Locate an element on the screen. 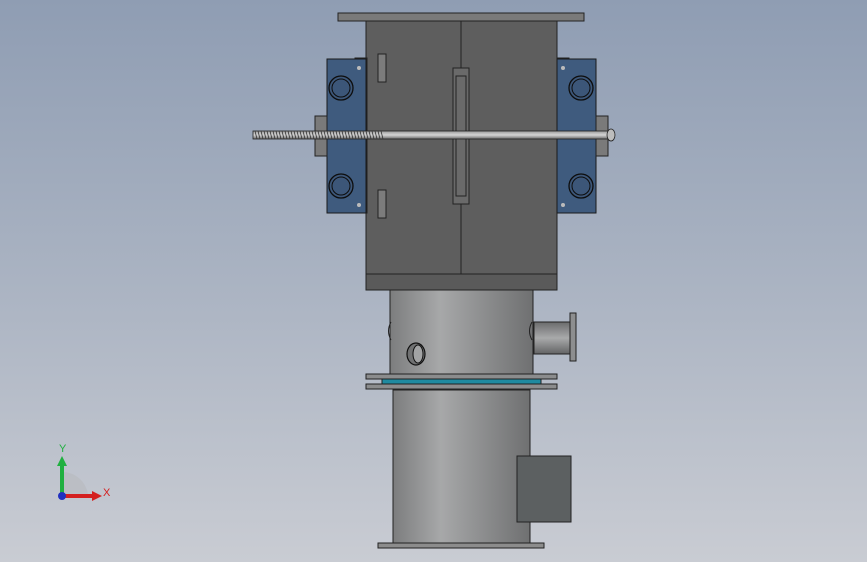 The image size is (867, 562). y-axis-label: Y is located at coordinates (63, 449).